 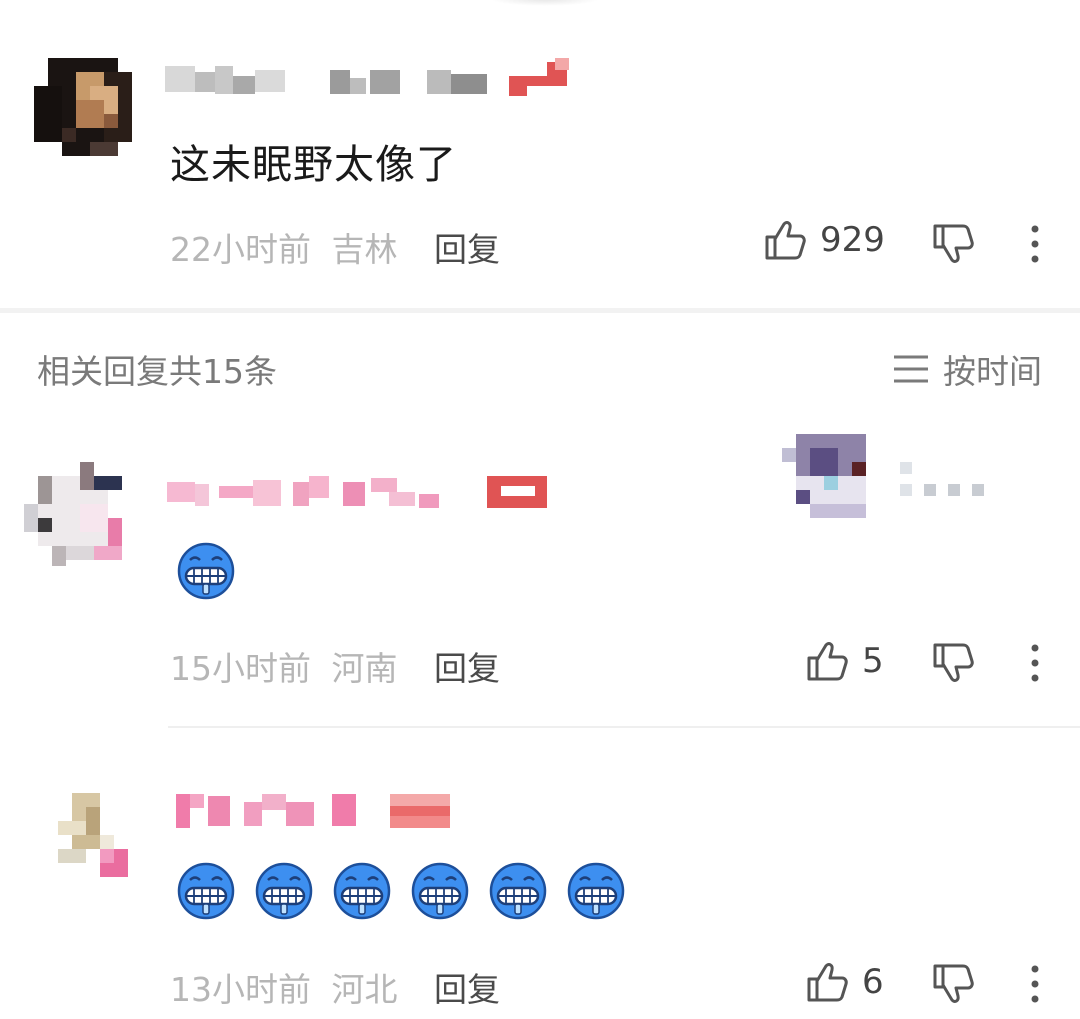 What do you see at coordinates (852, 240) in the screenshot?
I see `like-count: 929` at bounding box center [852, 240].